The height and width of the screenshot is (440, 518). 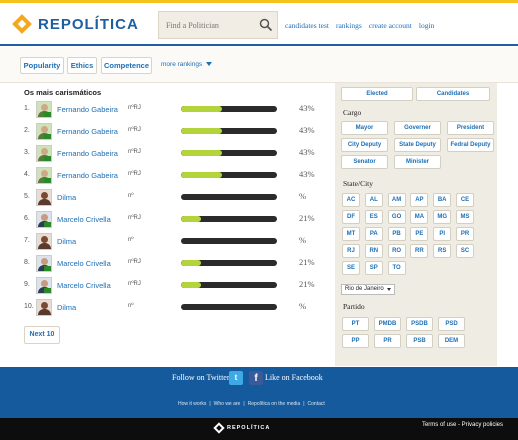 What do you see at coordinates (209, 25) in the screenshot?
I see `search-input` at bounding box center [209, 25].